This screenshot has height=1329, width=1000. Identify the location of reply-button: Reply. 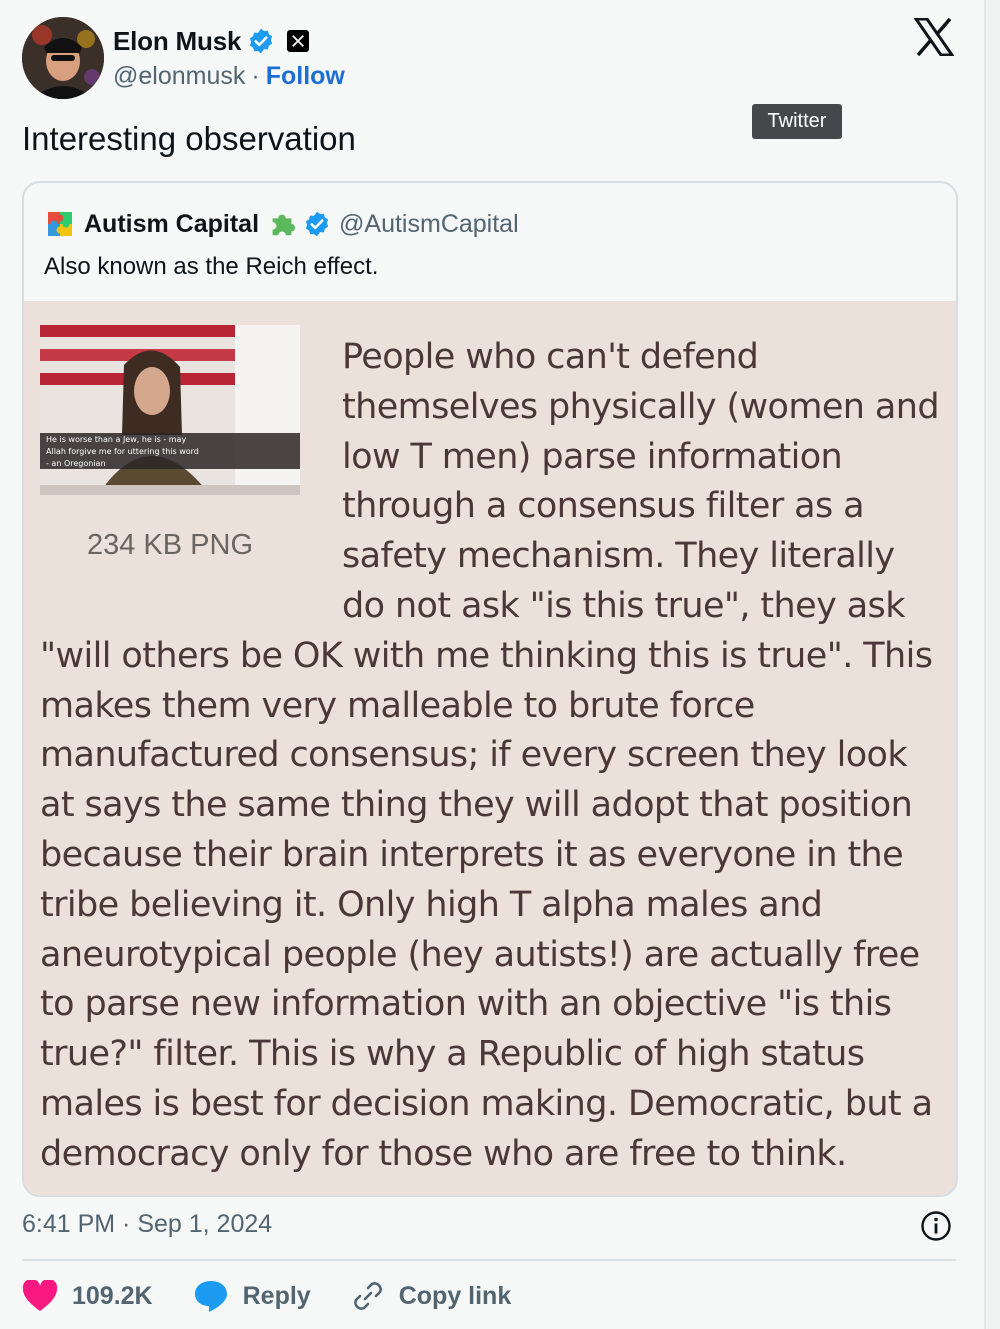
(252, 1296).